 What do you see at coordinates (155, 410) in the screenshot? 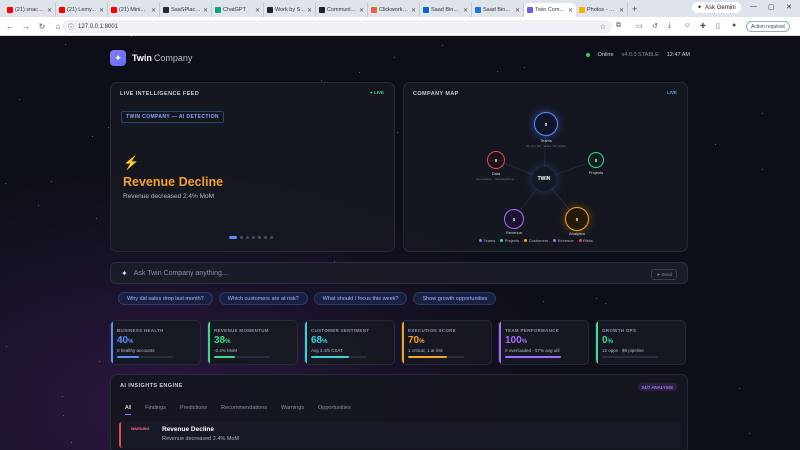
I see `insights-tab: Findings` at bounding box center [155, 410].